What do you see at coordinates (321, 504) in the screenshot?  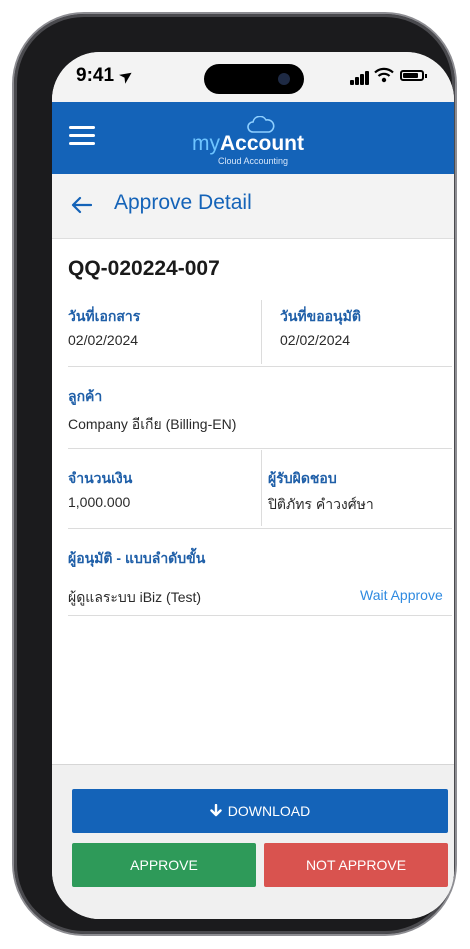 I see `owner-value: ปิติภัทร คำวงศ์ษา` at bounding box center [321, 504].